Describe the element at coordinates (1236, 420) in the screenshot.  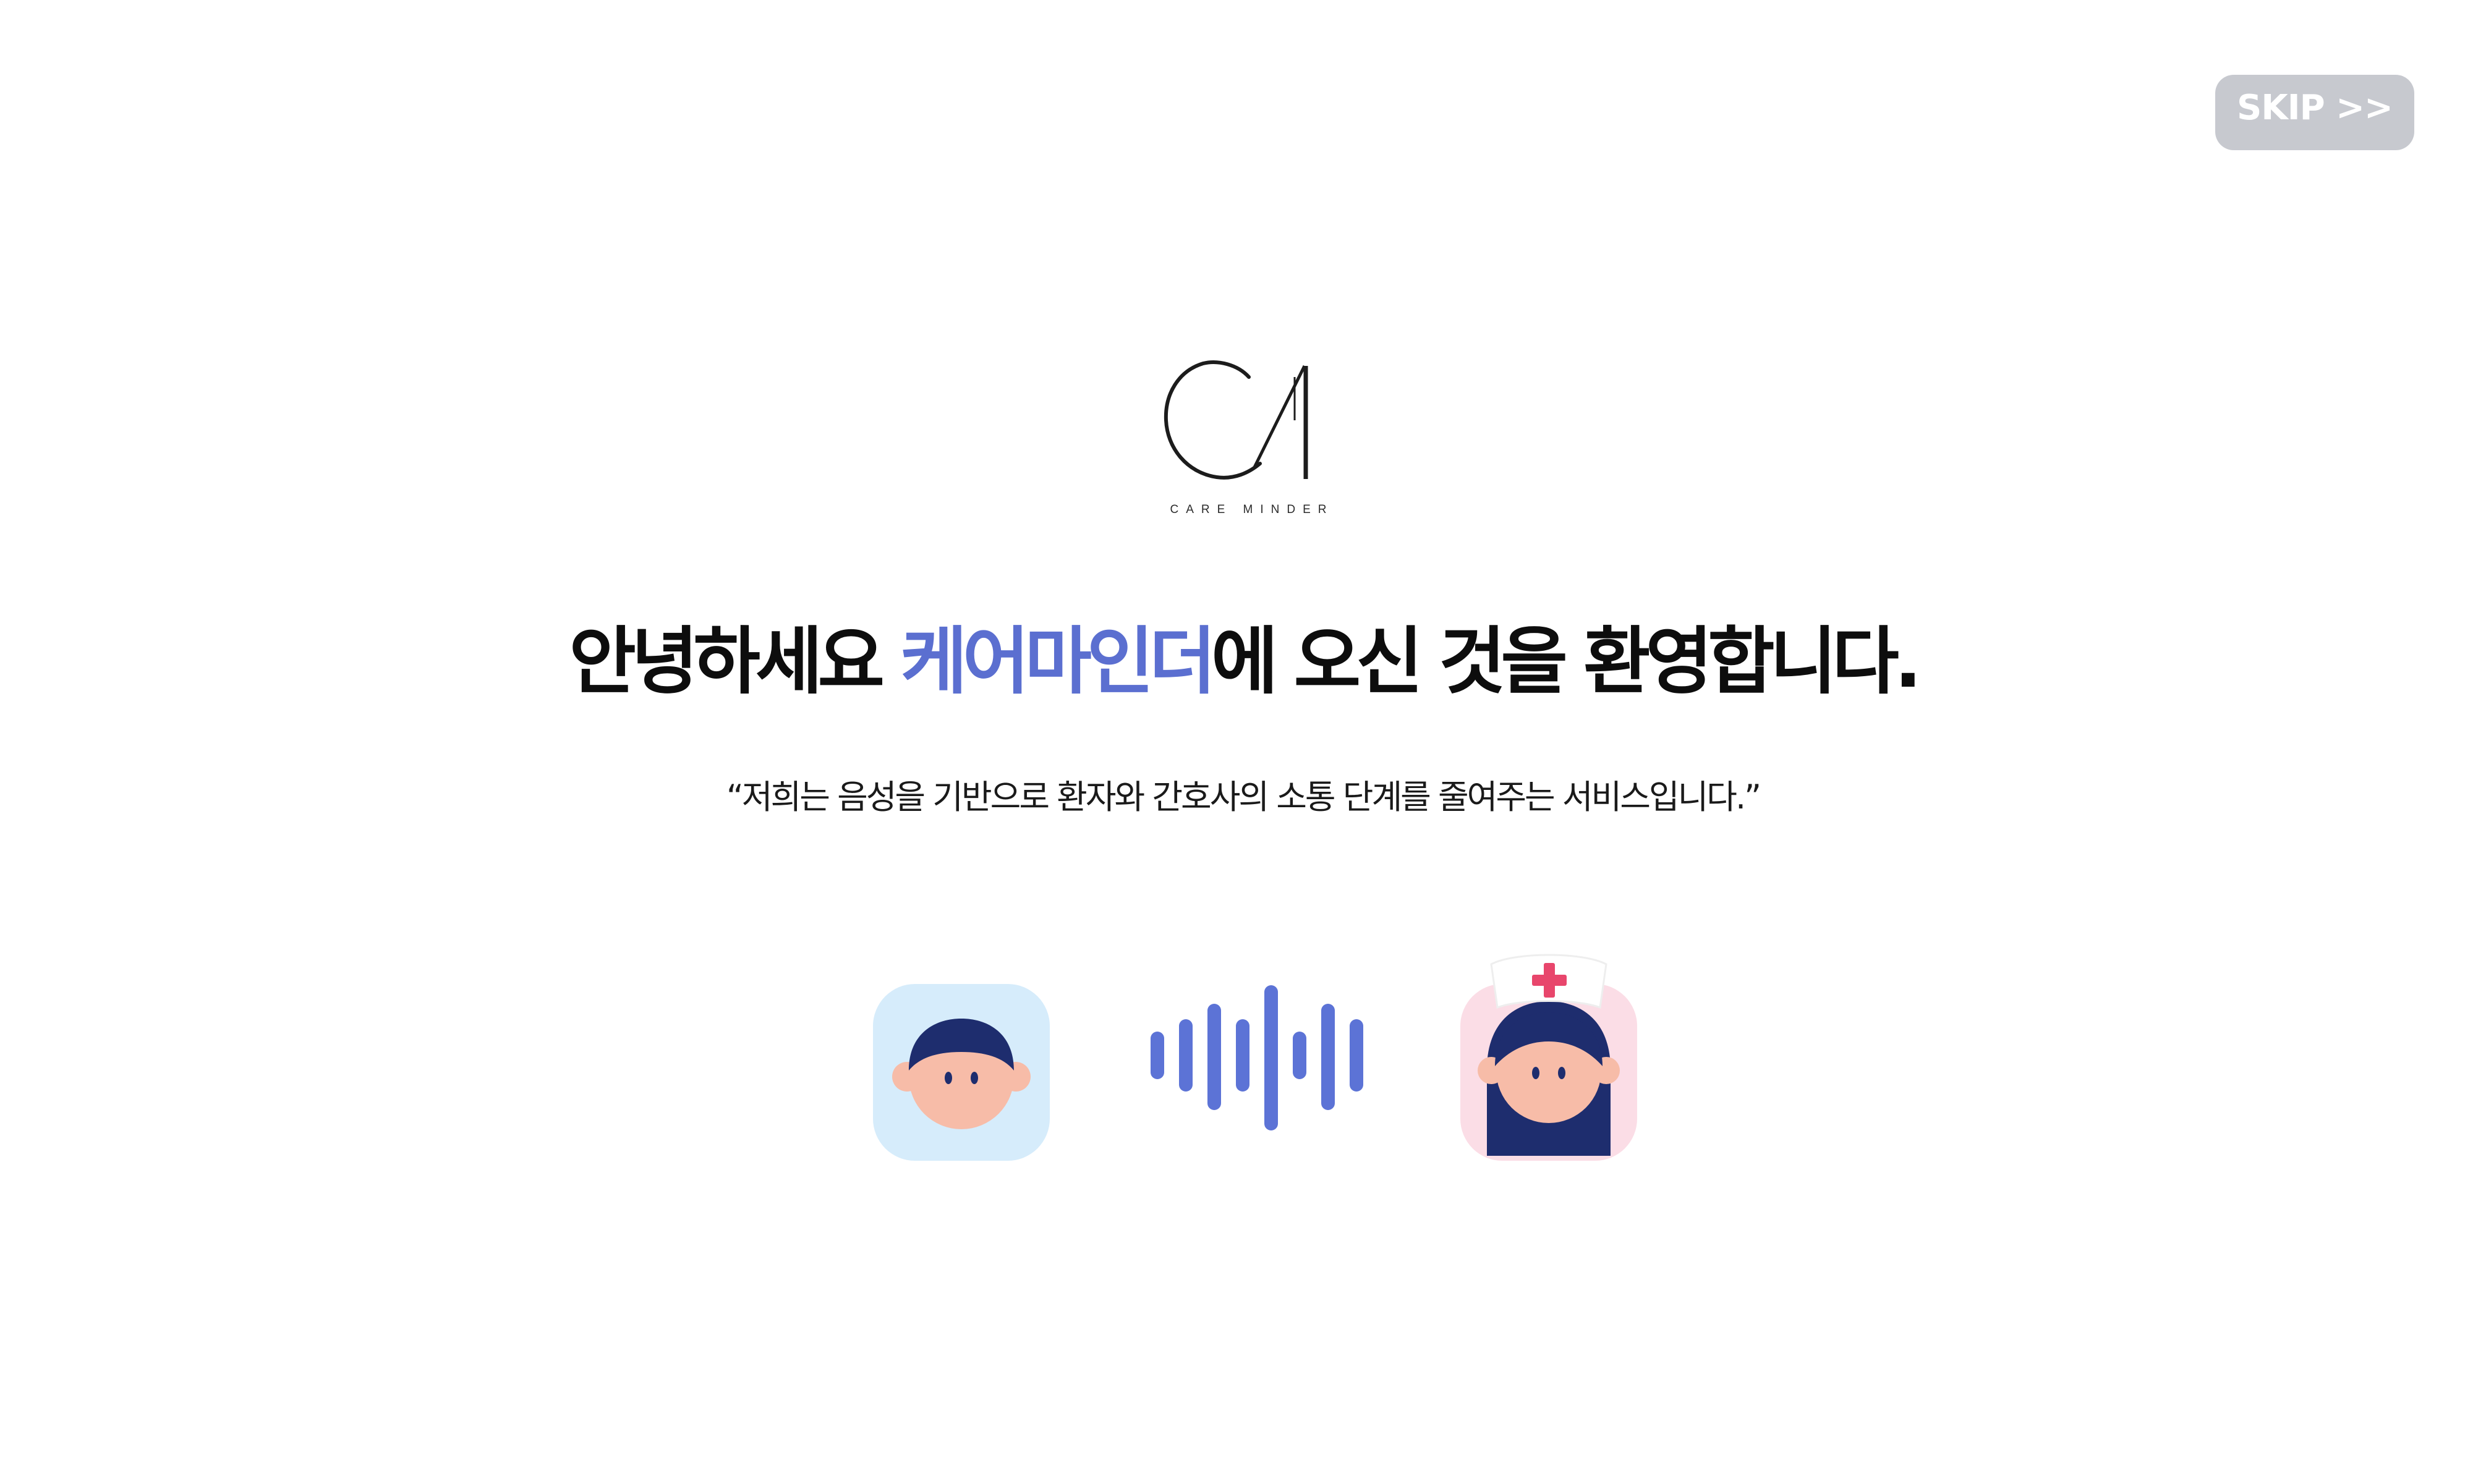
I see `cm-logo-mark` at that location.